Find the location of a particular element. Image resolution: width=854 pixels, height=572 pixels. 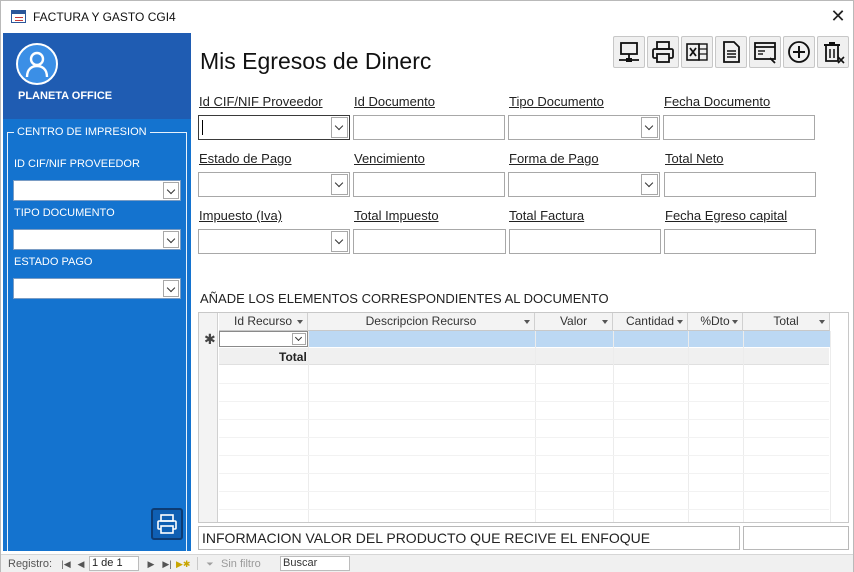

input-fecha-documento is located at coordinates (739, 127).